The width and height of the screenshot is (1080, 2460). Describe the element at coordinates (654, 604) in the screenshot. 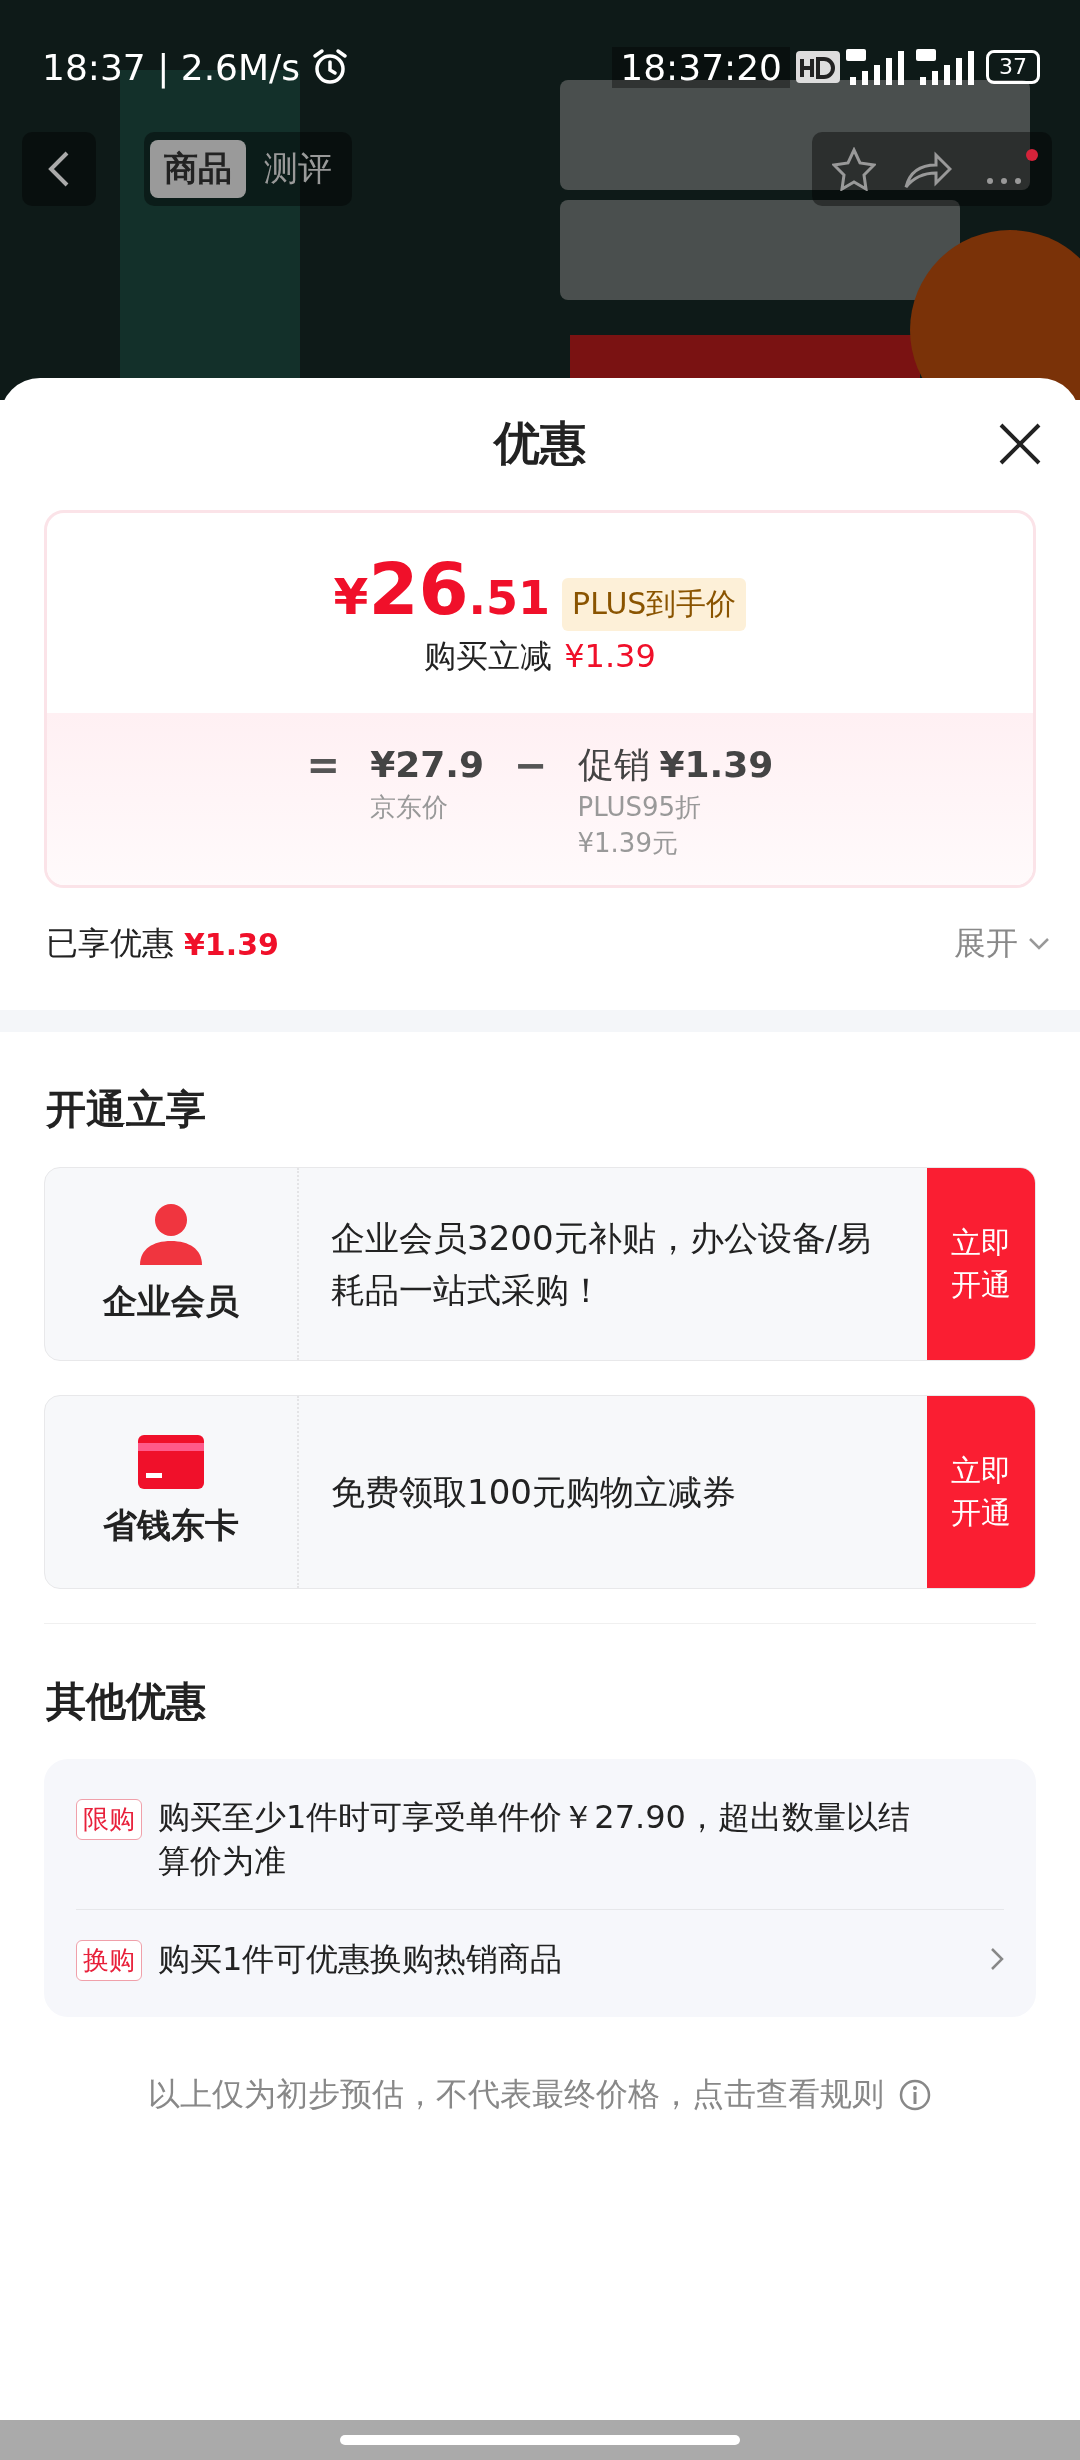

I see `plus-price-tag: PLUS到手价` at that location.